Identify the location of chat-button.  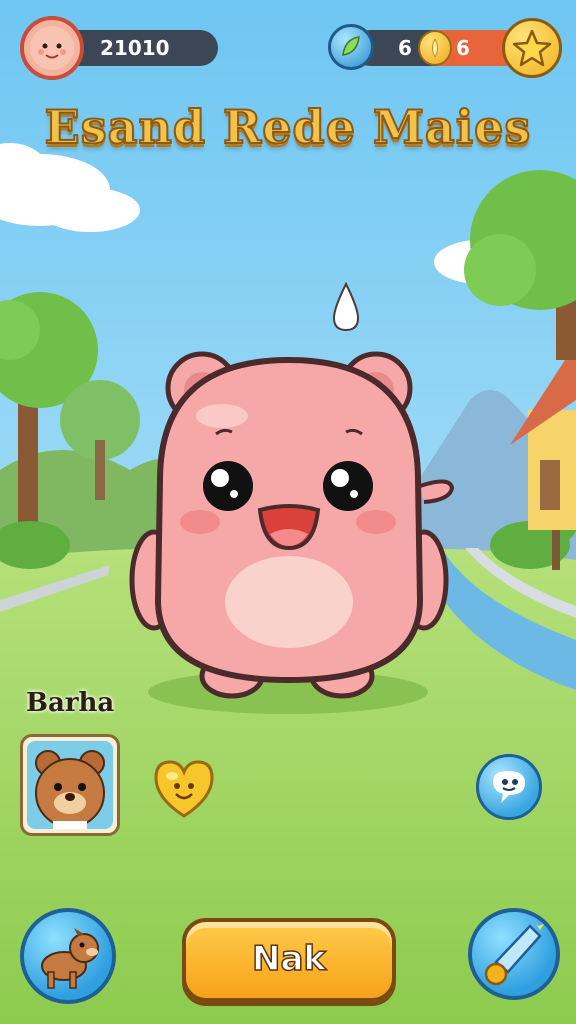
(509, 787).